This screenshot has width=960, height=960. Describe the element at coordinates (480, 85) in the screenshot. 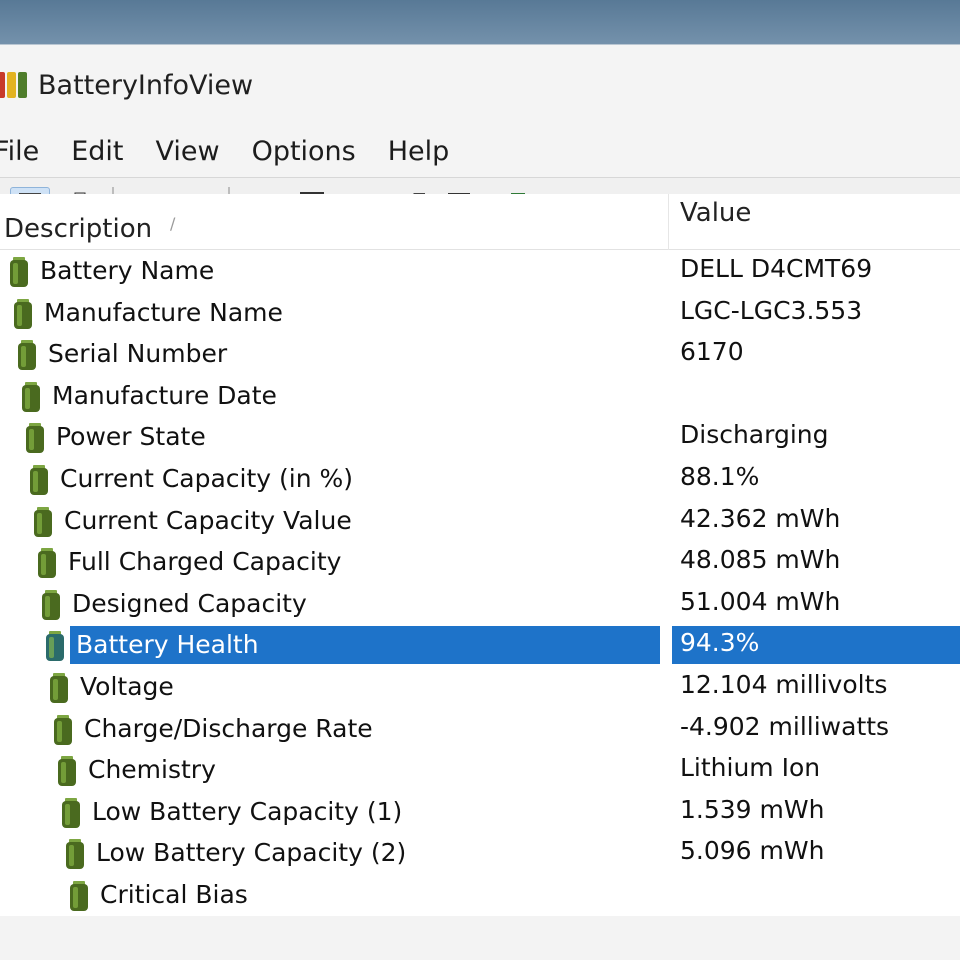

I see `title-bar: BatteryInfoView` at that location.